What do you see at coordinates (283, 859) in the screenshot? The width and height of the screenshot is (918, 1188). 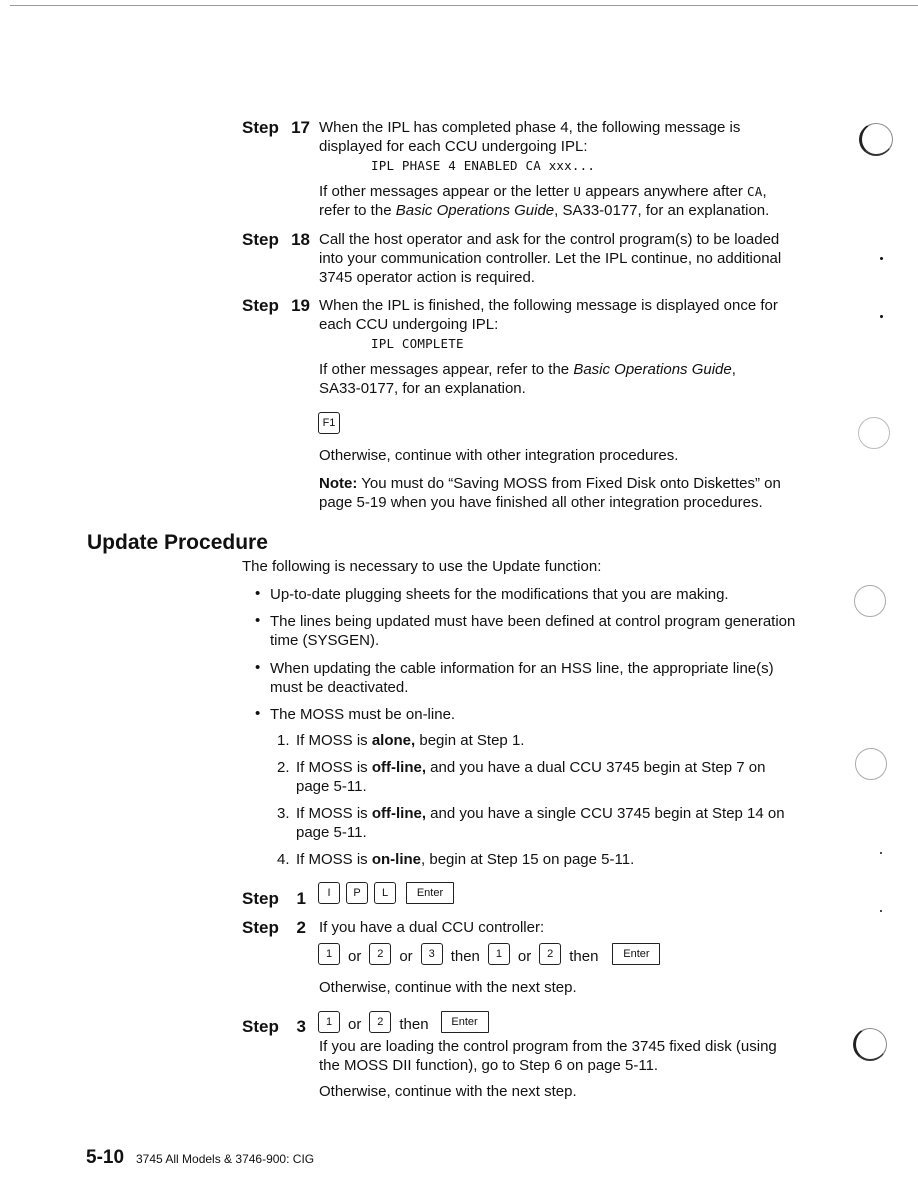 I see `numbered-item-num: 4.` at bounding box center [283, 859].